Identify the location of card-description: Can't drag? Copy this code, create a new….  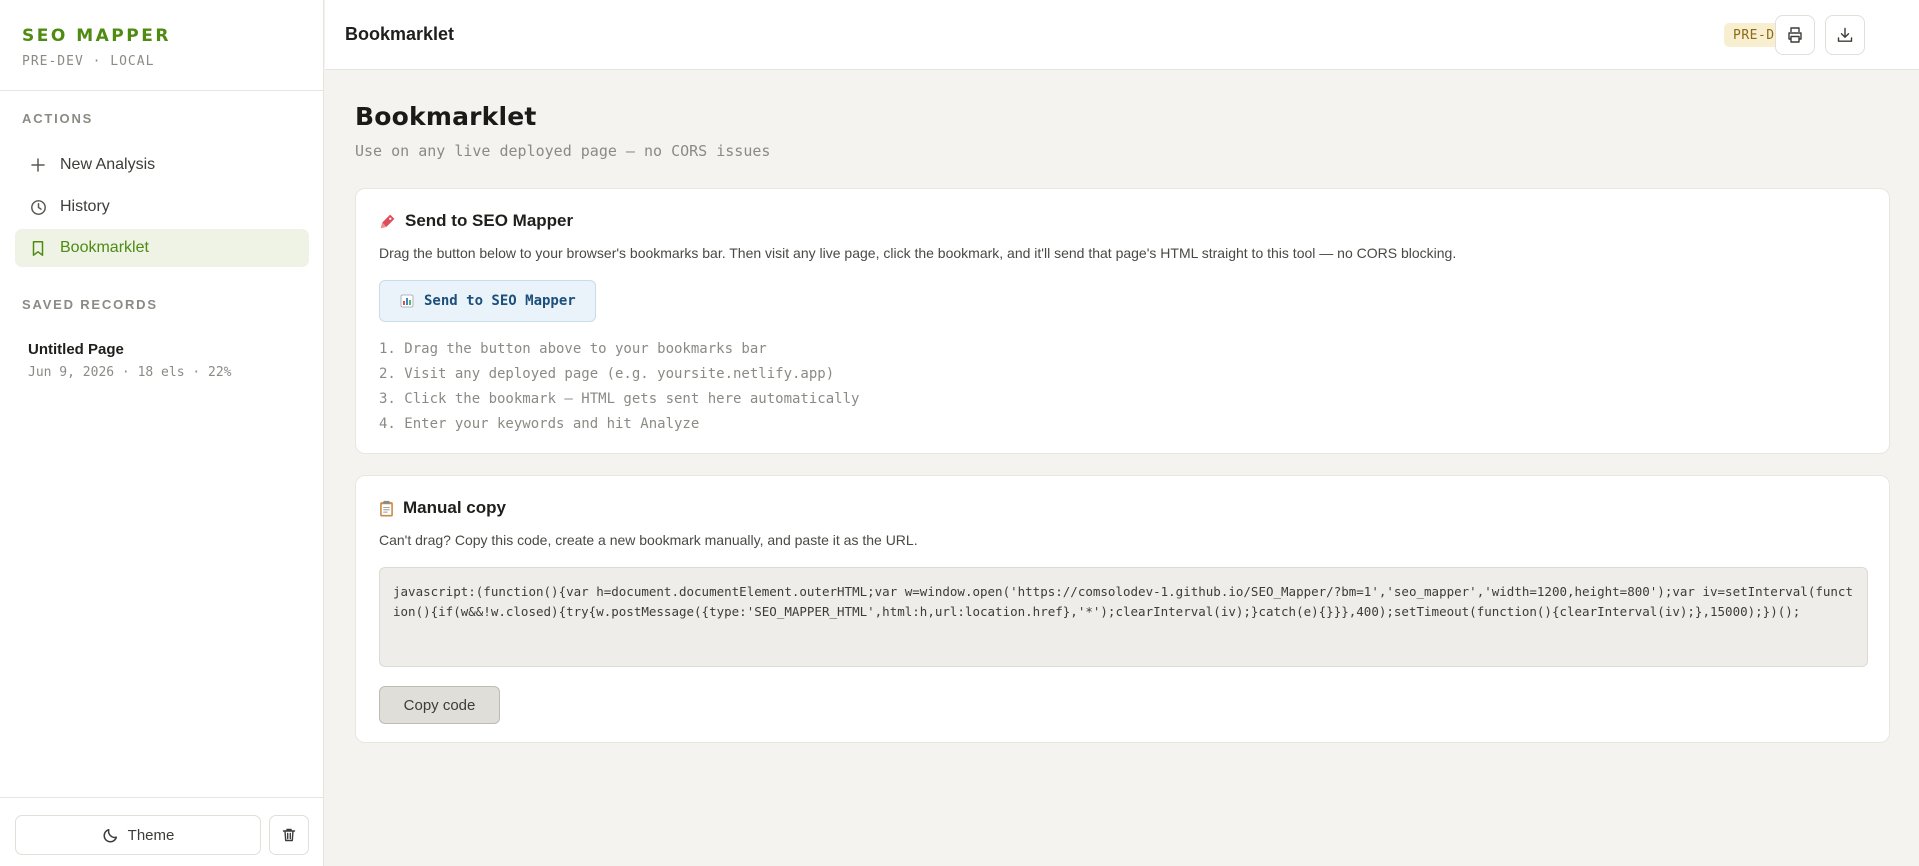
(648, 540).